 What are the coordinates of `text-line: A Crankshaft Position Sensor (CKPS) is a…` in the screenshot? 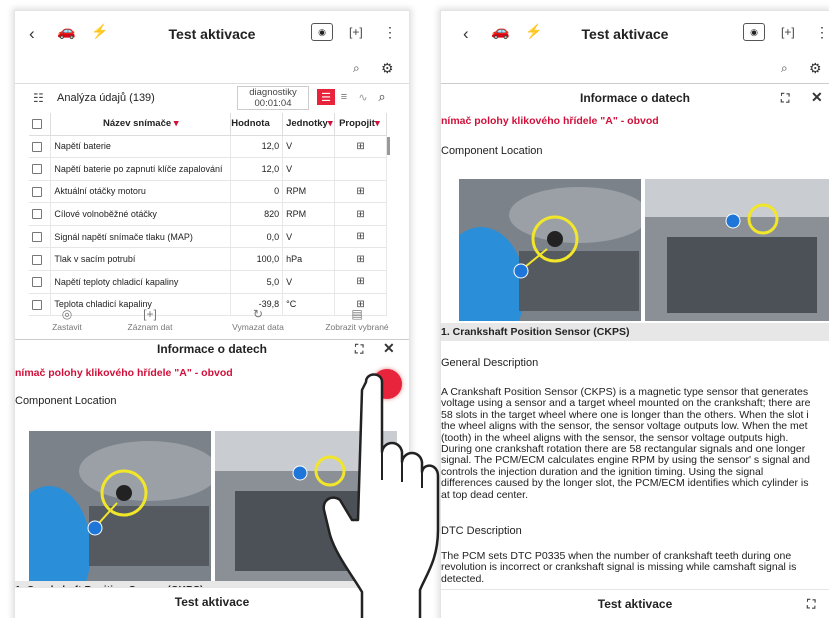 It's located at (625, 392).